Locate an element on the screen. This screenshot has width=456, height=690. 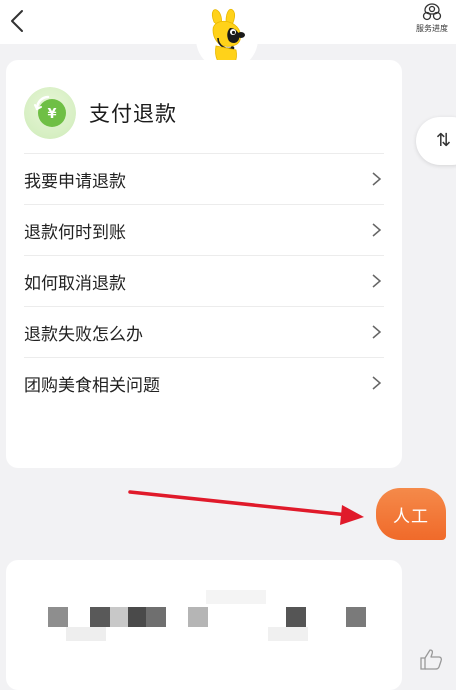
human-agent-button: 人工 is located at coordinates (411, 514).